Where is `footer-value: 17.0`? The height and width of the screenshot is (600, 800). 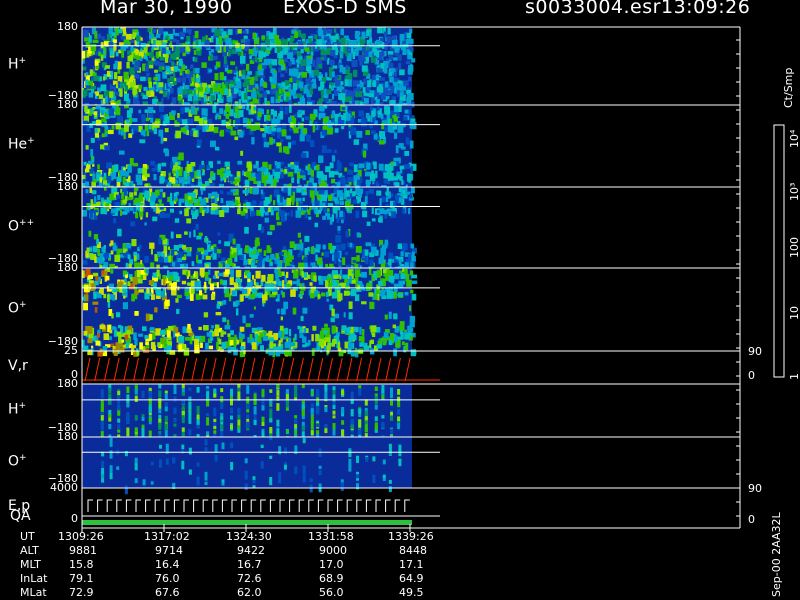 footer-value: 17.0 is located at coordinates (331, 564).